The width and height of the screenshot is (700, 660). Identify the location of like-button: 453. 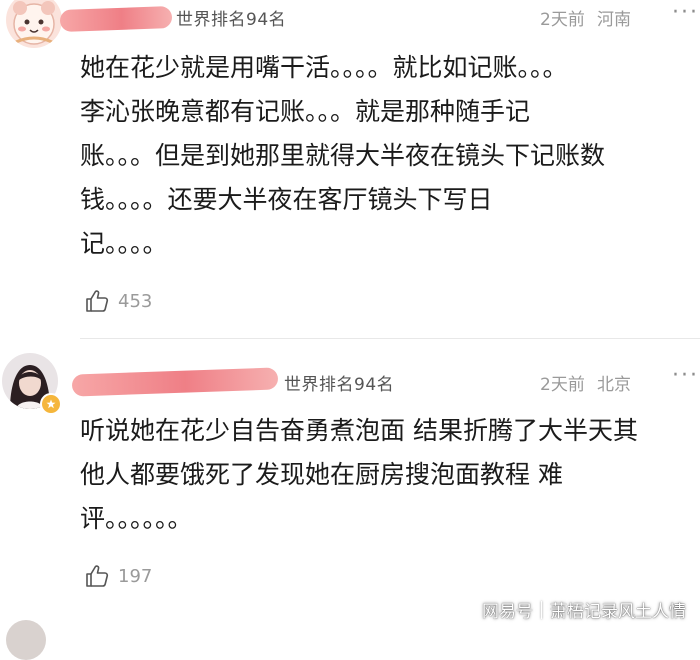
(118, 301).